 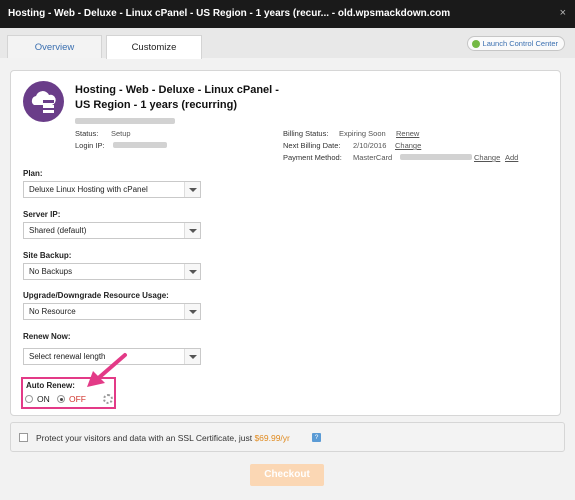 I want to click on ssl-checkbox, so click(x=23, y=437).